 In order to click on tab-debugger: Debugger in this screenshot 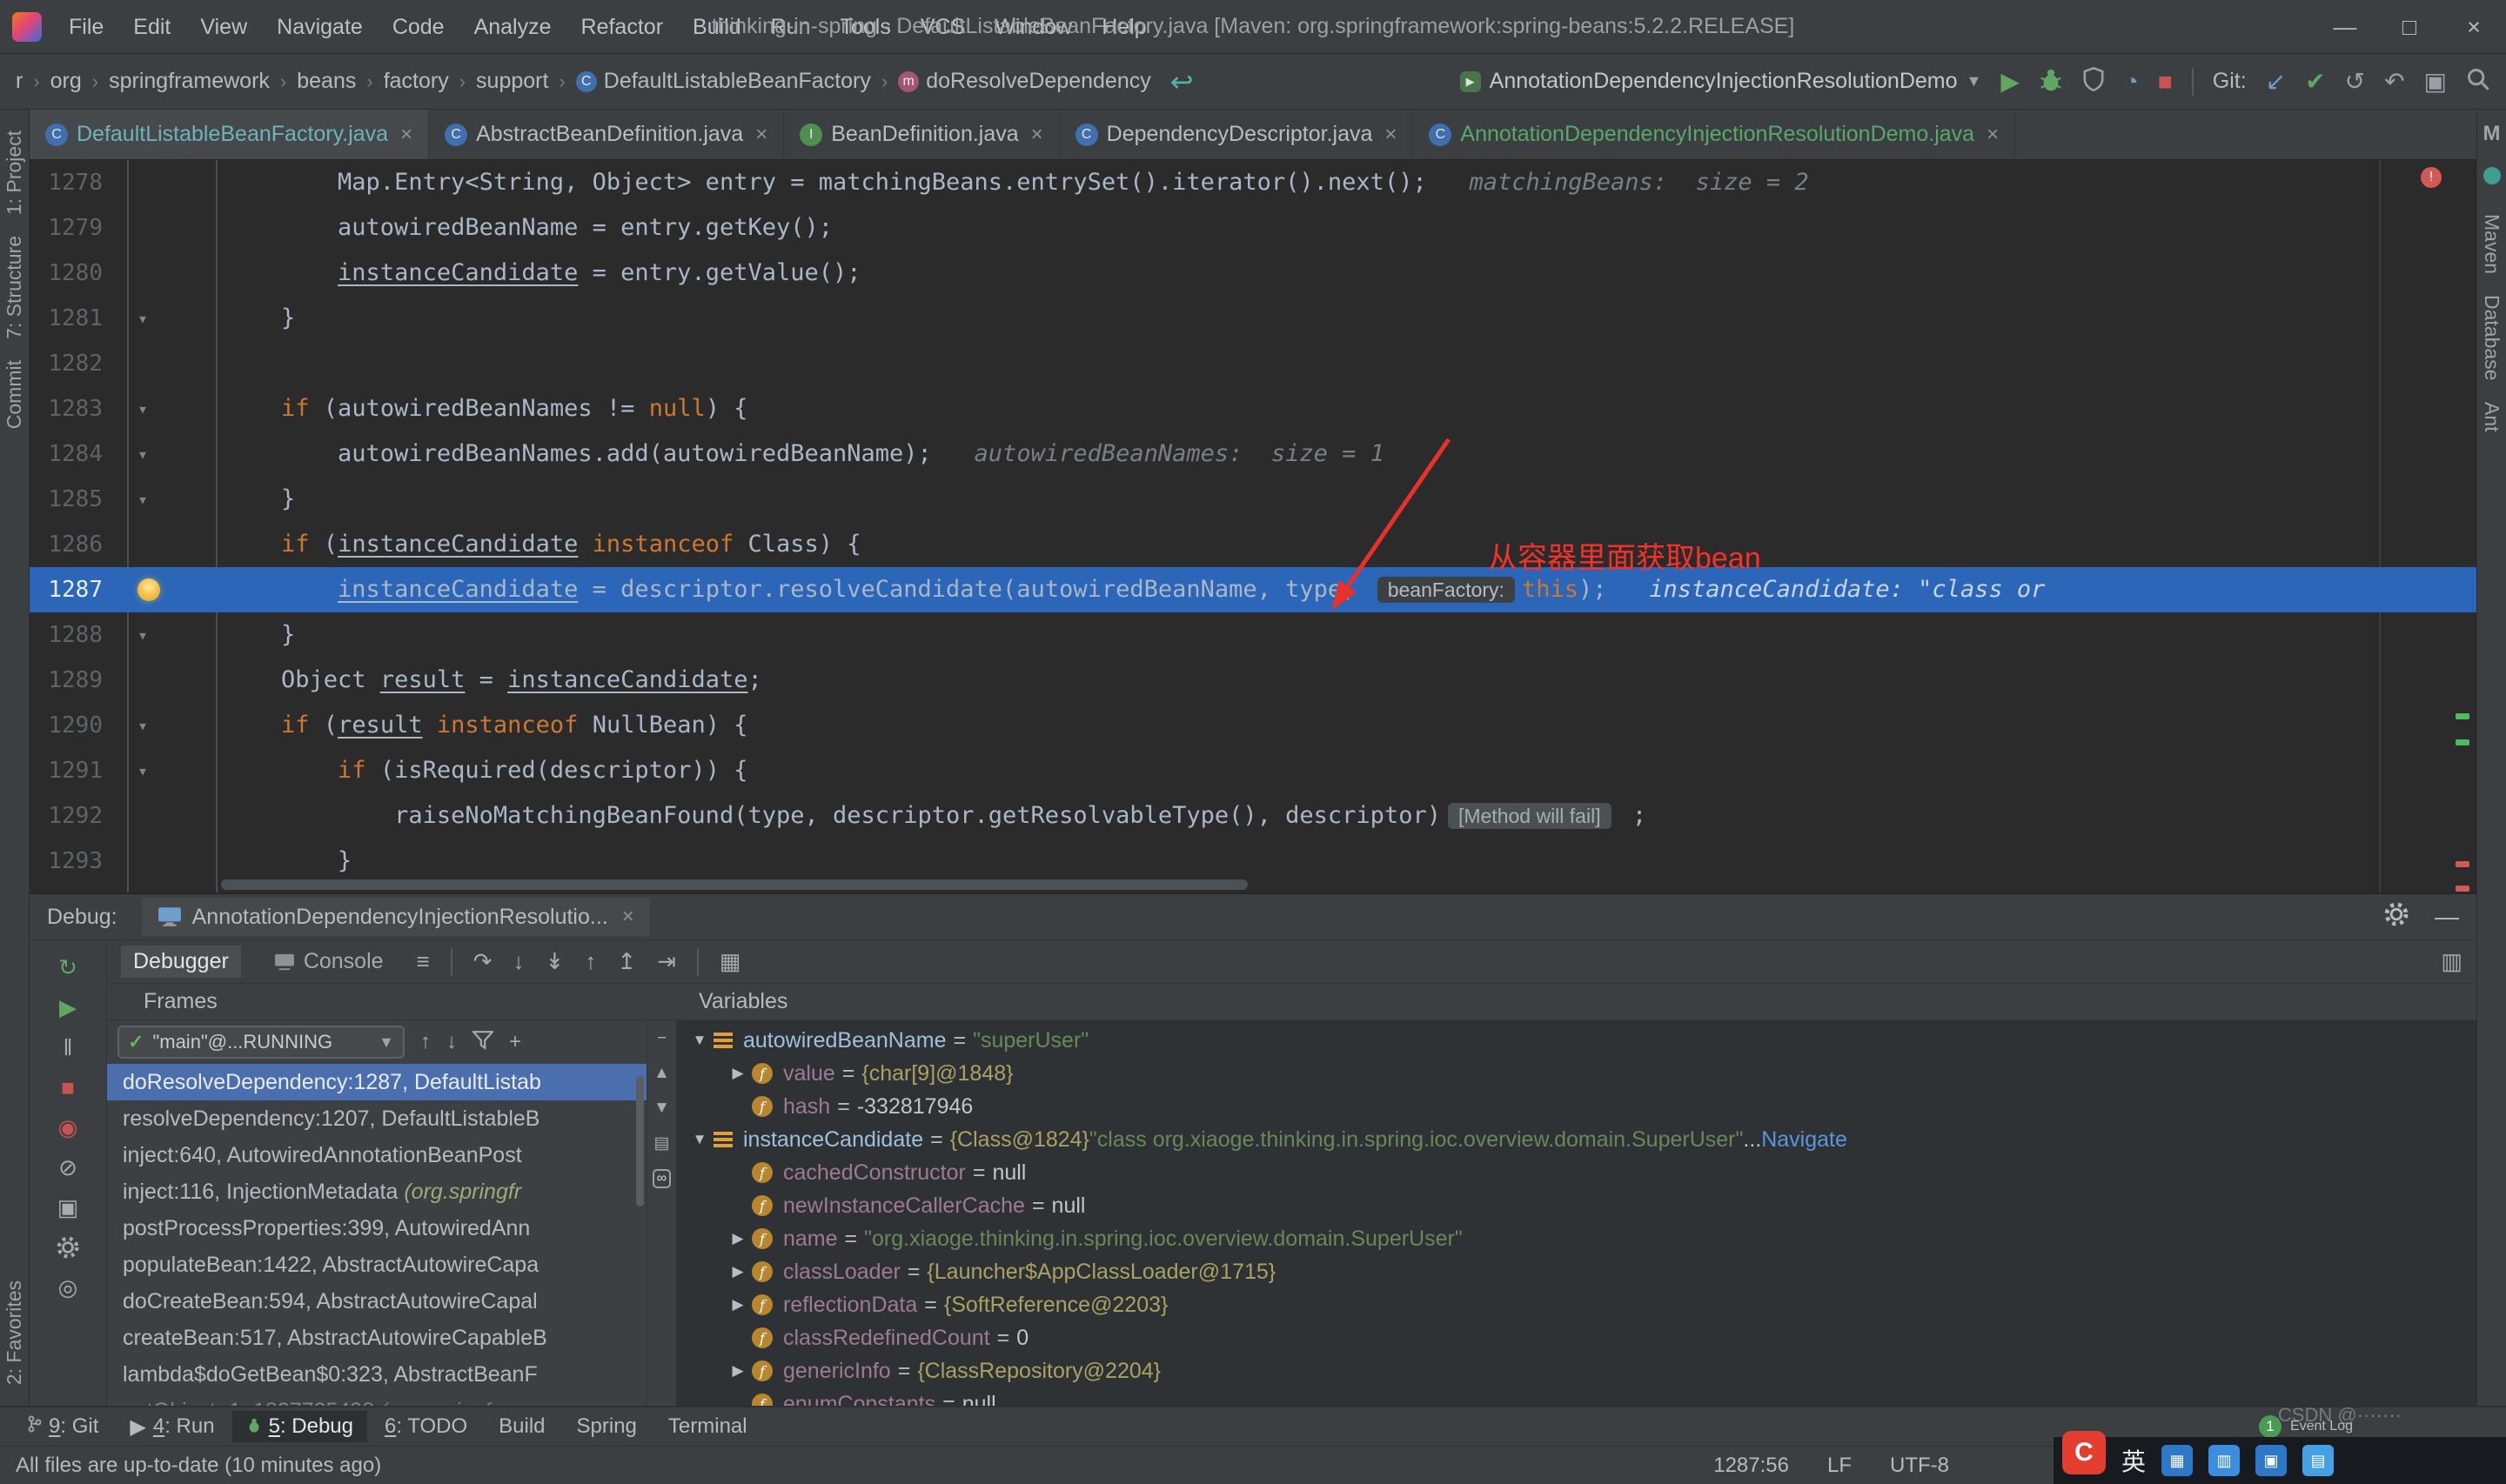, I will do `click(181, 962)`.